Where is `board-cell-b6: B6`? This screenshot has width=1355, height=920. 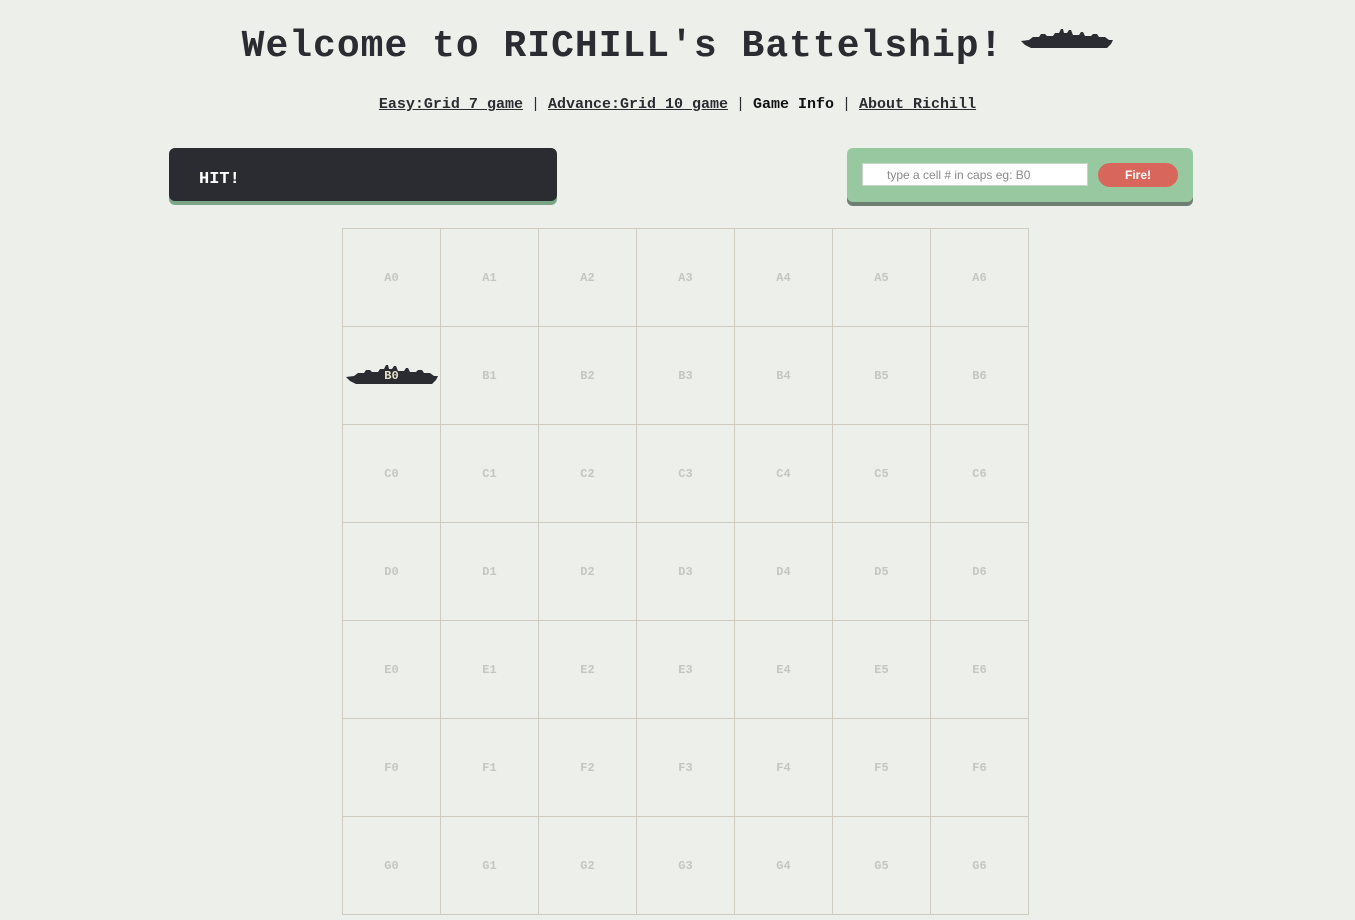 board-cell-b6: B6 is located at coordinates (979, 375).